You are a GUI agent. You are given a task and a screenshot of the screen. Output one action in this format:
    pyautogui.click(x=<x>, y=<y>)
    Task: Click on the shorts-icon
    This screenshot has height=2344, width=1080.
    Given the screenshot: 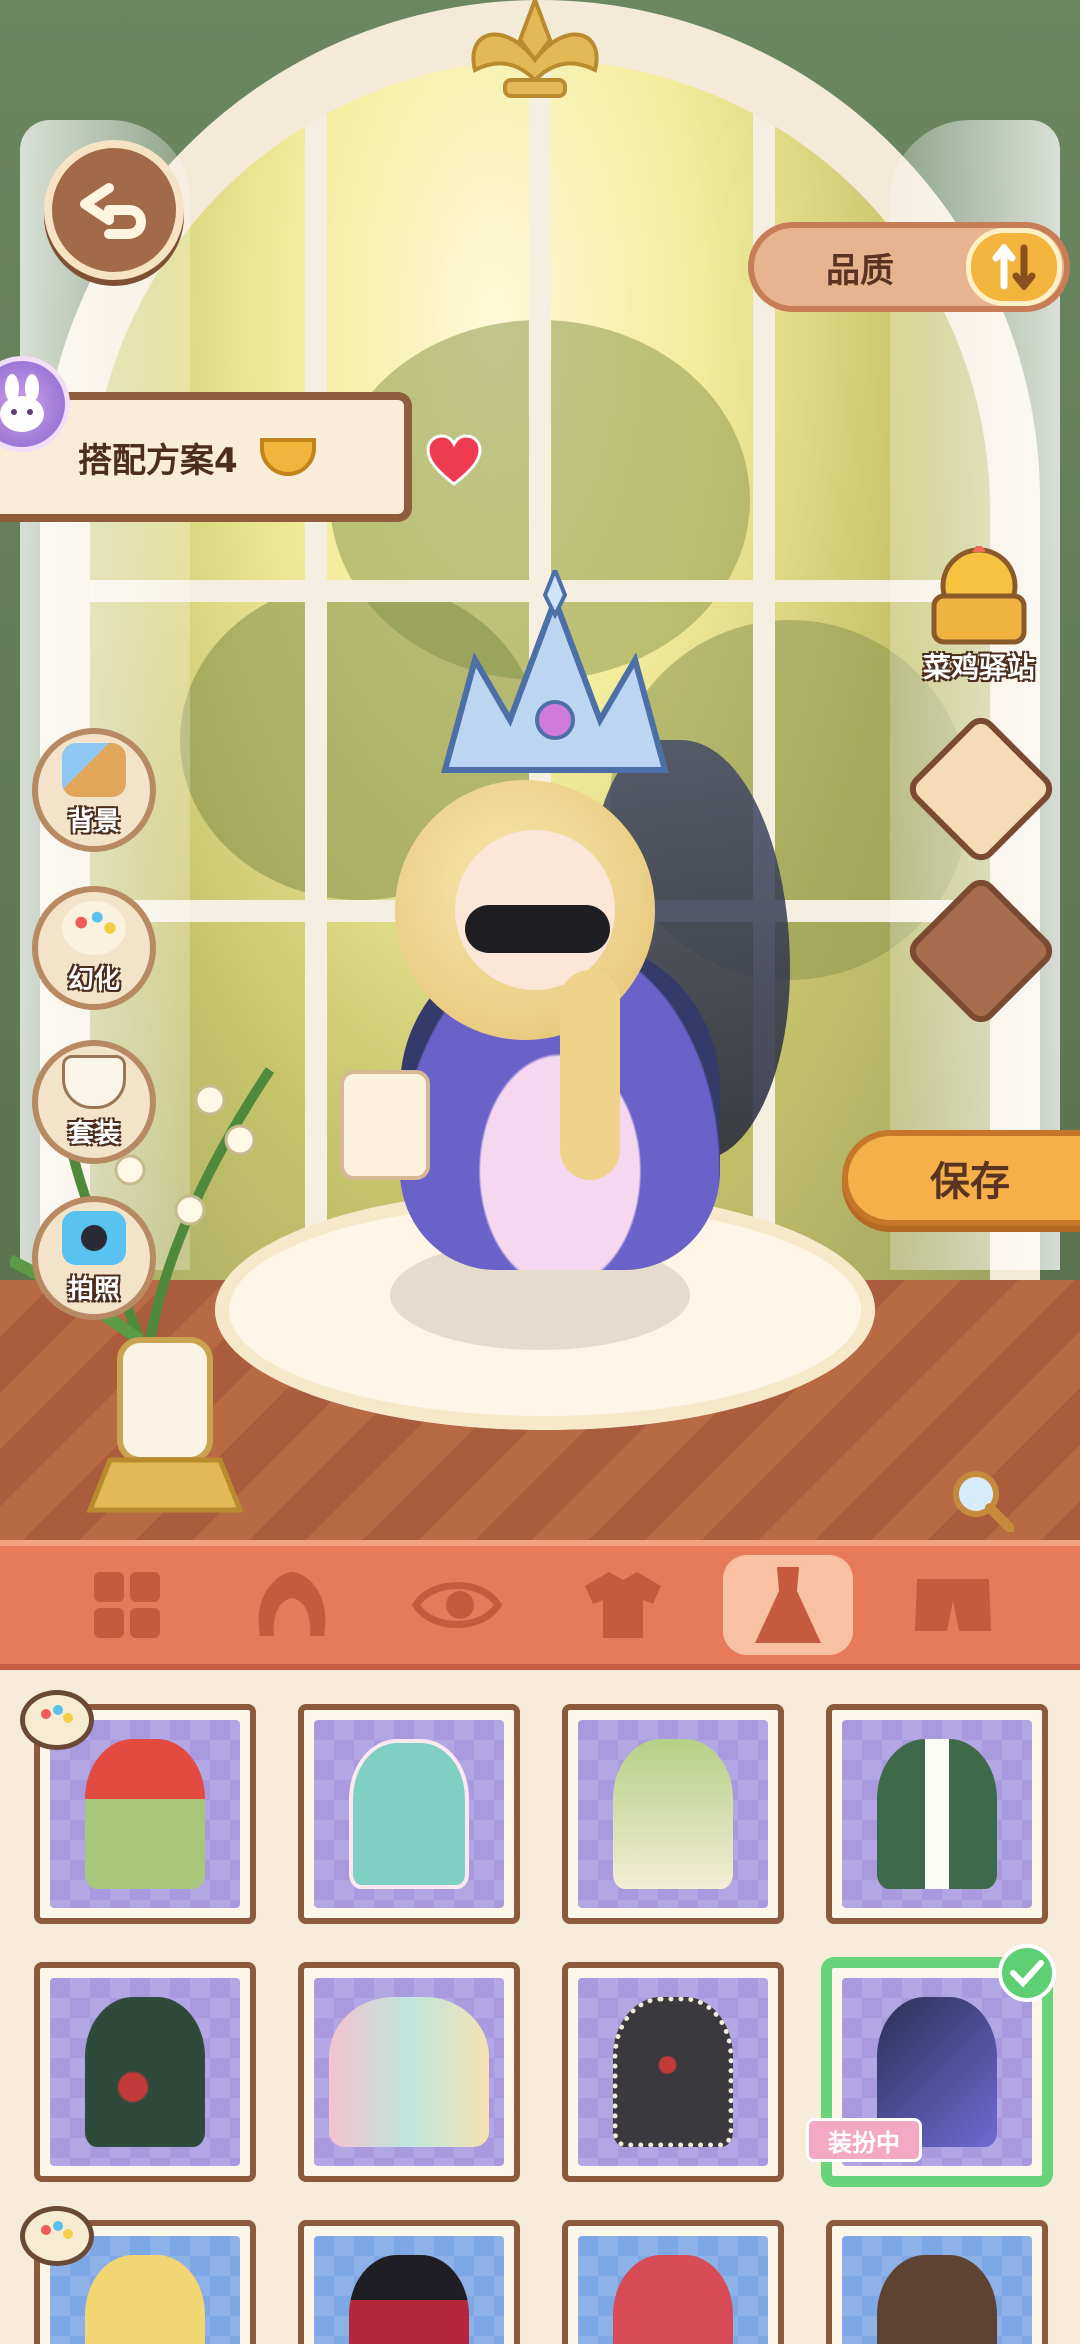 What is the action you would take?
    pyautogui.click(x=953, y=1605)
    